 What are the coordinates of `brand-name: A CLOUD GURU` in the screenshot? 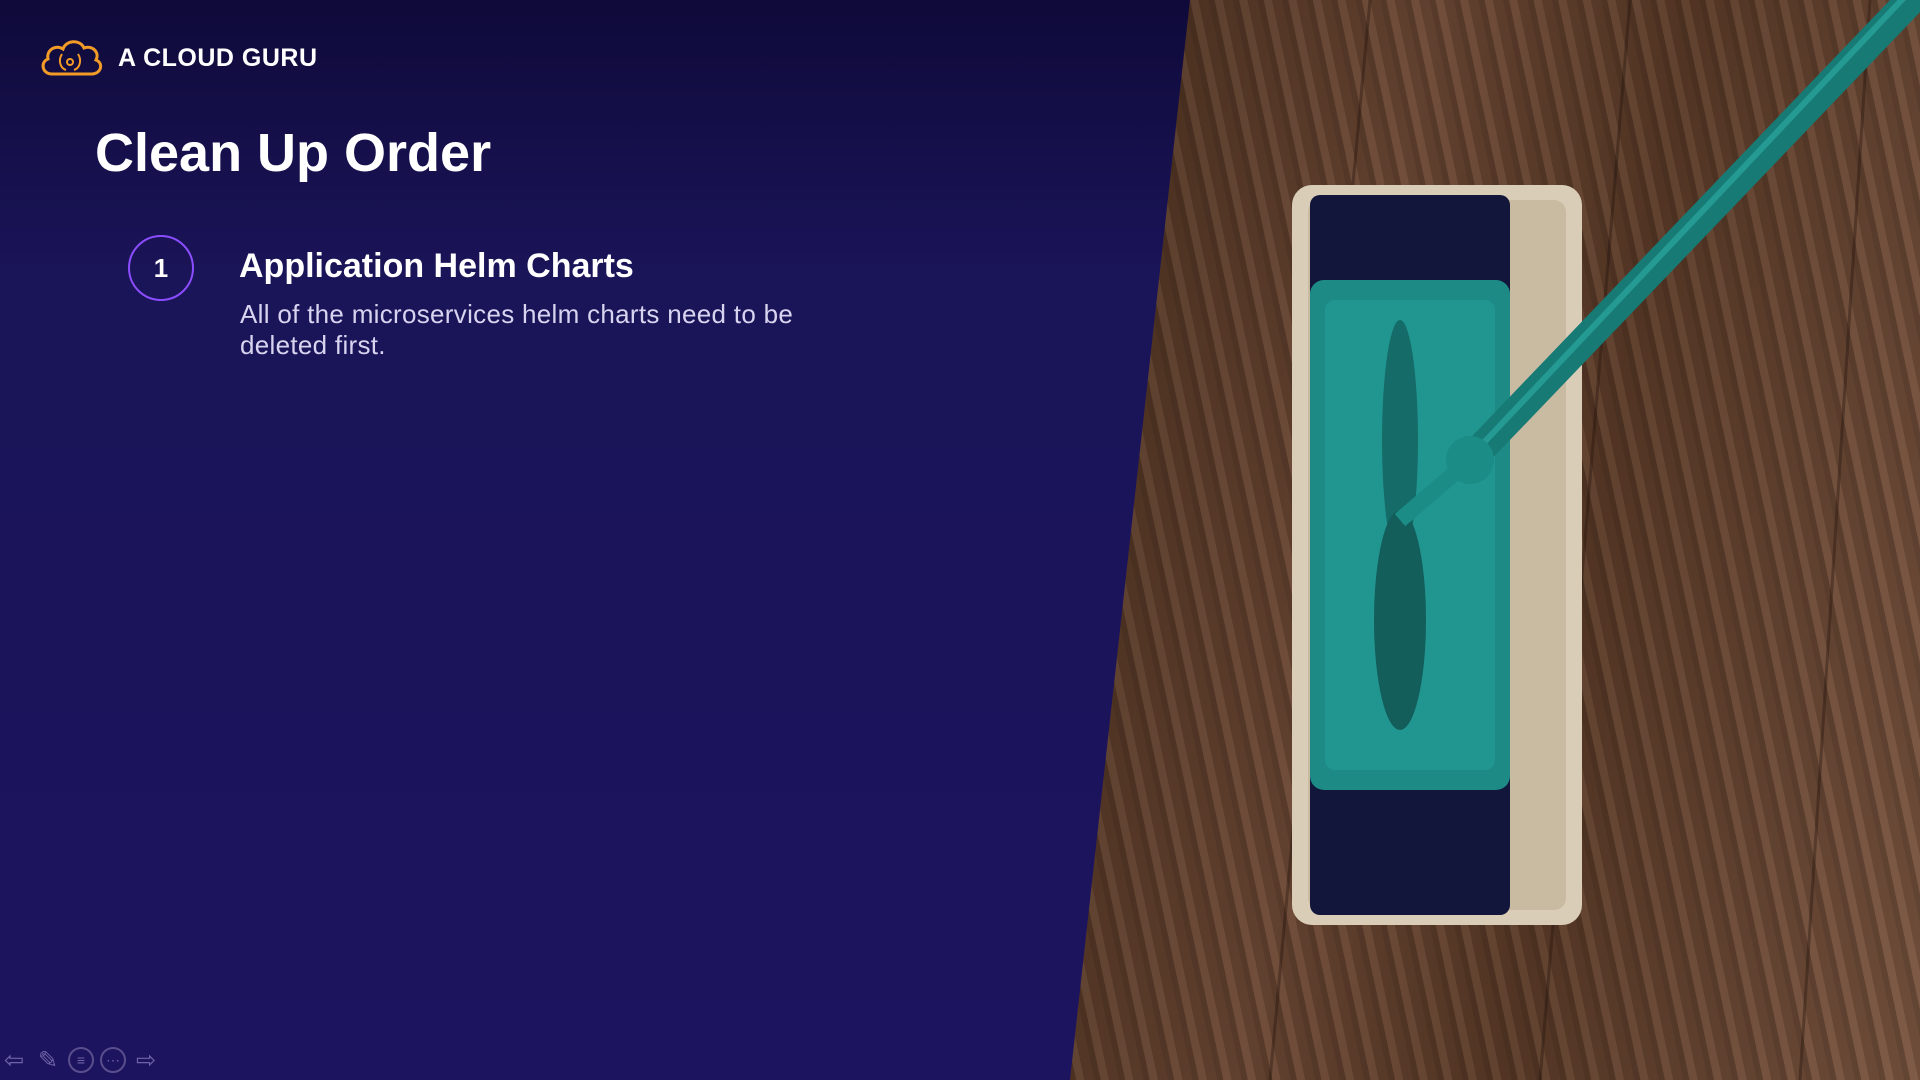 It's located at (218, 57).